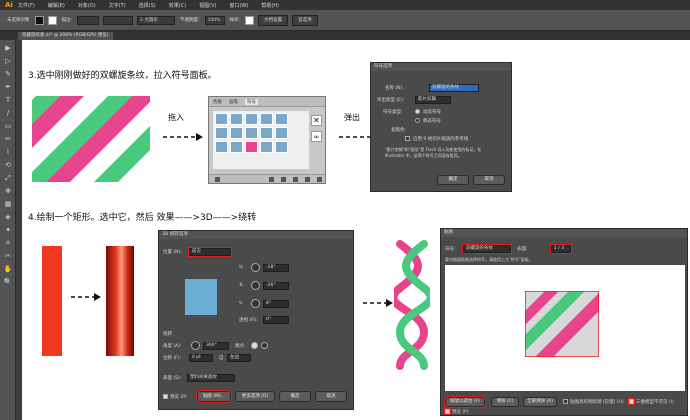 This screenshot has height=420, width=690. I want to click on tool-icon: ✏, so click(8, 139).